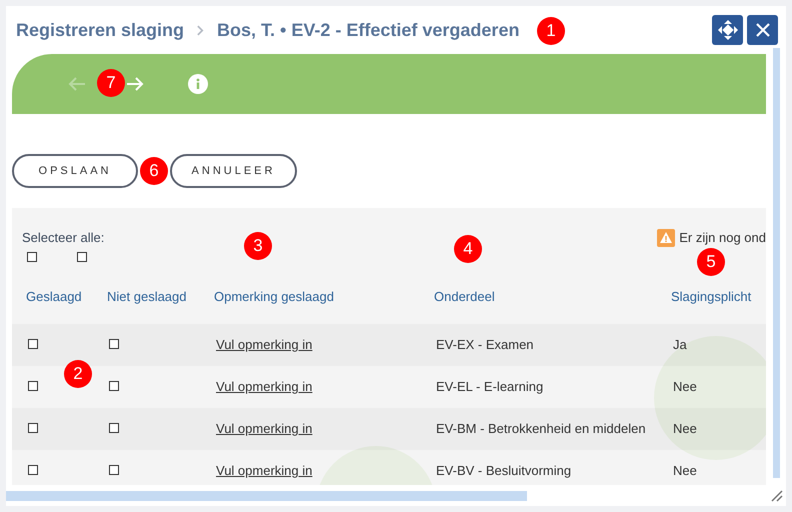  What do you see at coordinates (504, 471) in the screenshot?
I see `table-cell-text: EV-BV - Besluitvorming` at bounding box center [504, 471].